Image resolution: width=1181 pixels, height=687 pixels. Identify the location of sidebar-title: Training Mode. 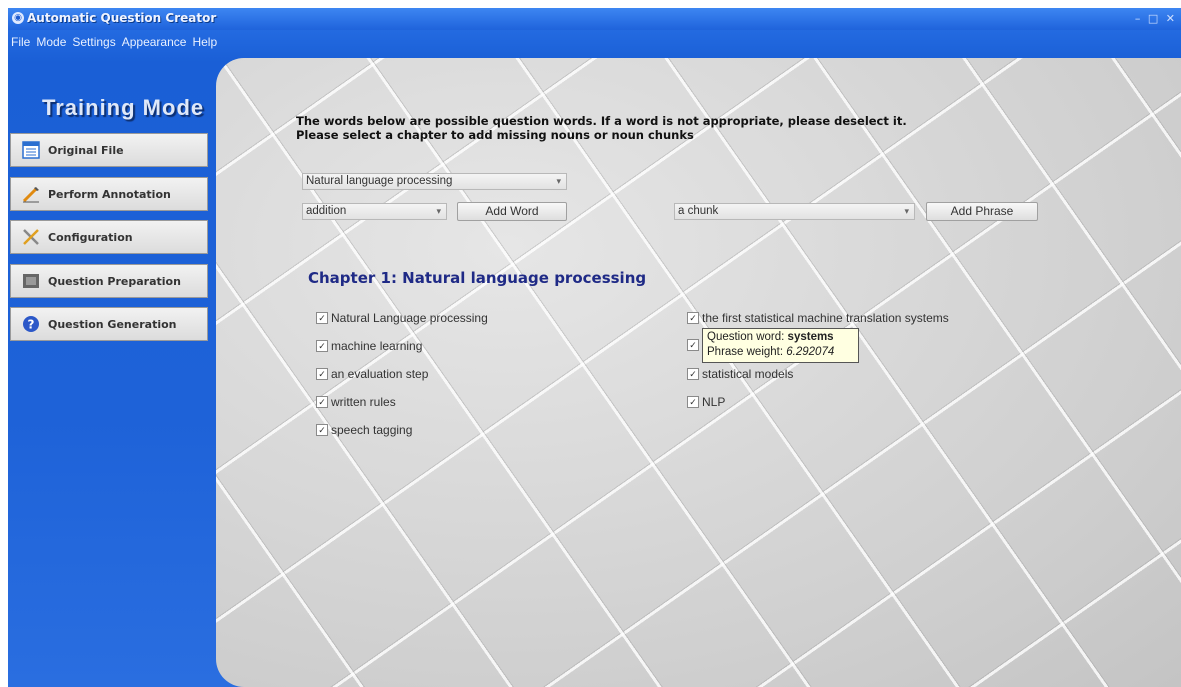
(123, 107).